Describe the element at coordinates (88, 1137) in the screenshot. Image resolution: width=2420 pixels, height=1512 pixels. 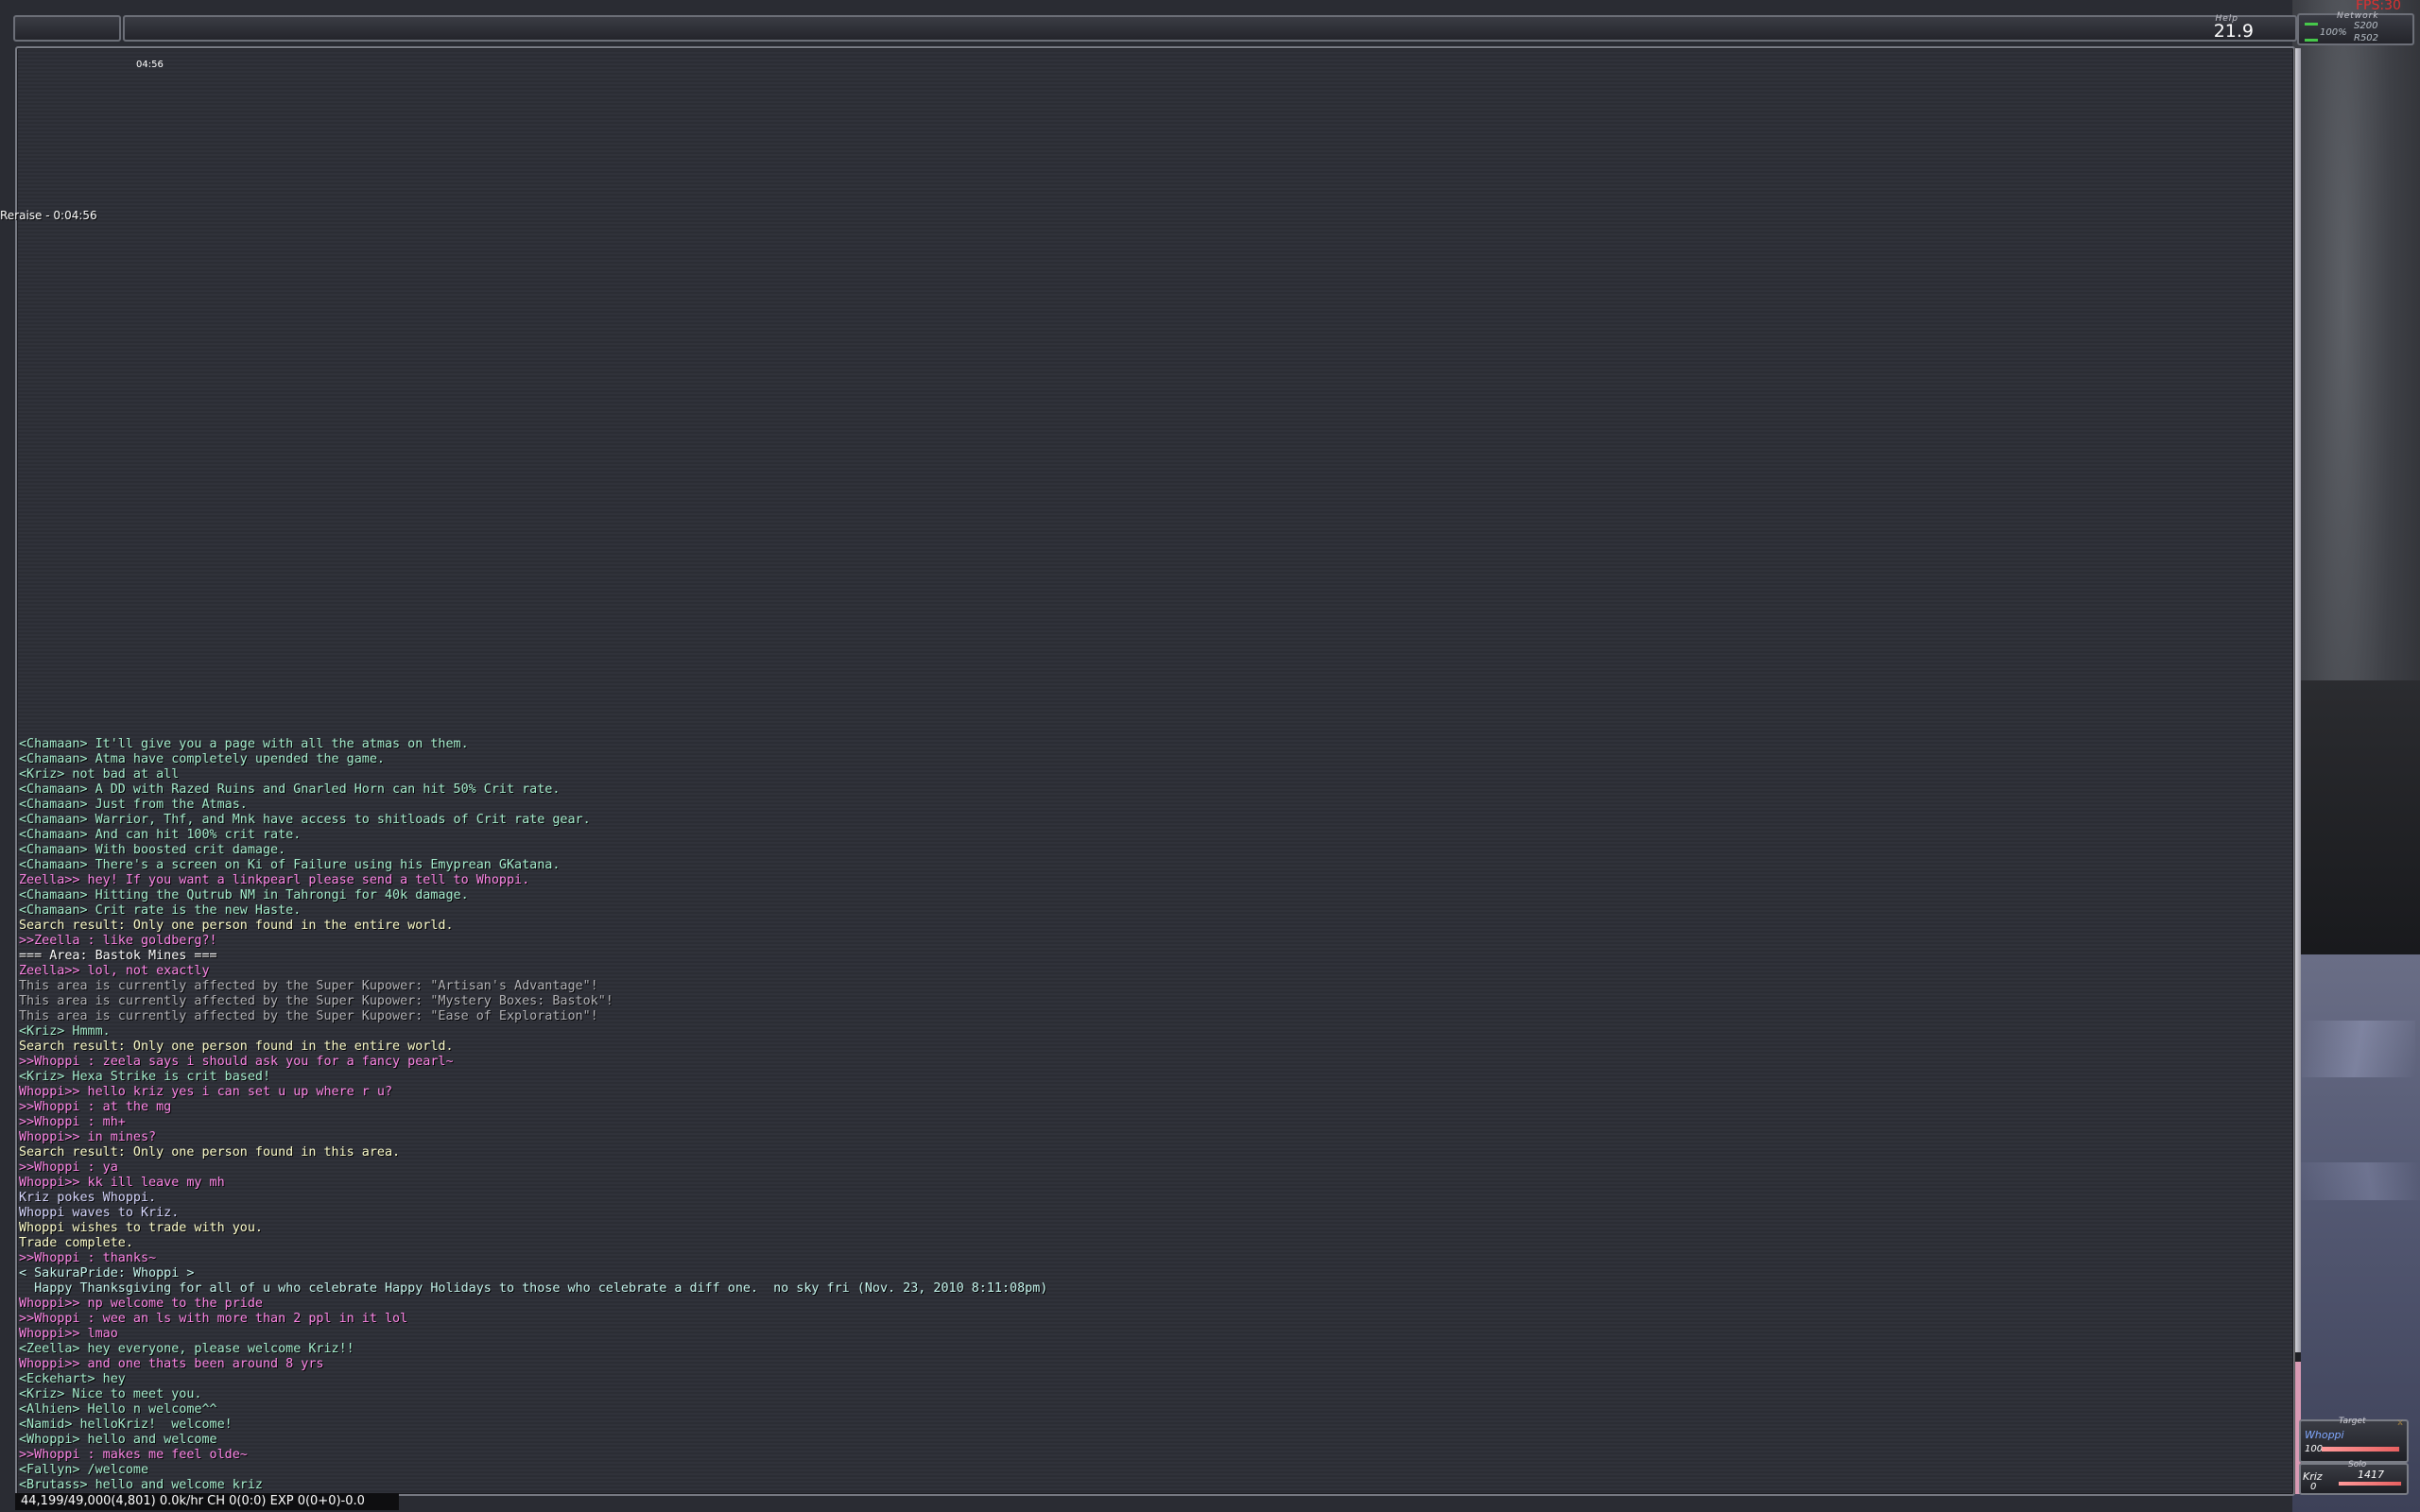
I see `chat-line: Whoppi>> in mines?` at that location.